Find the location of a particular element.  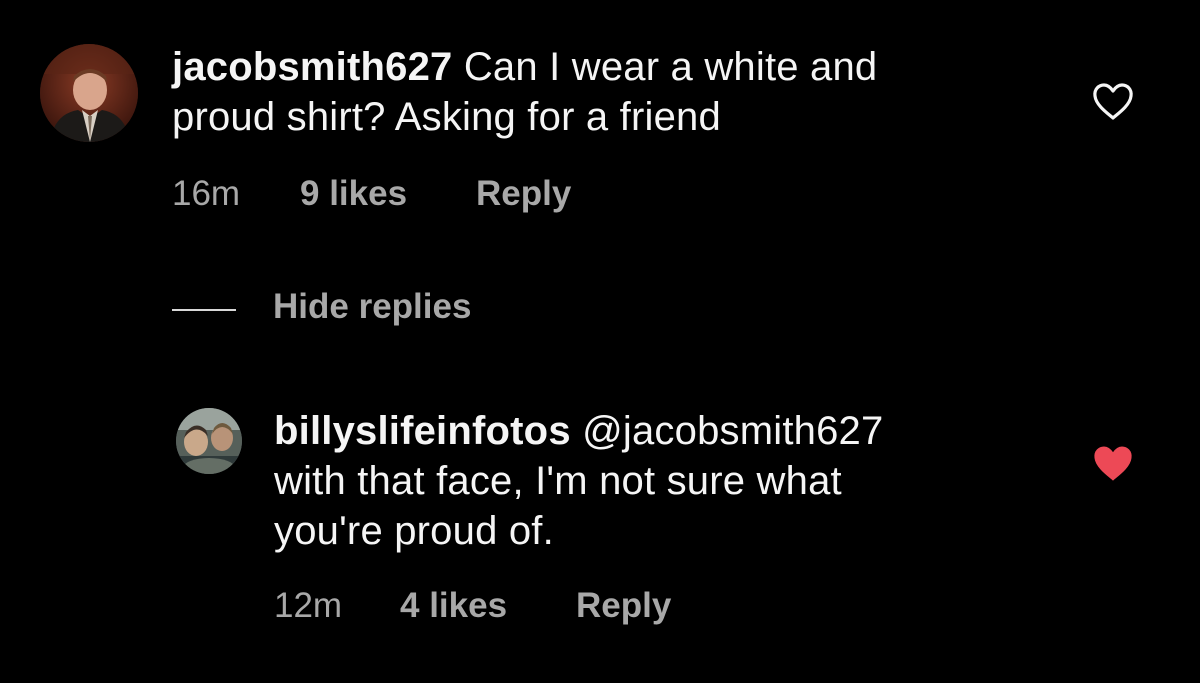

comment-body-line2: with that face, I'm not sure what is located at coordinates (558, 481).